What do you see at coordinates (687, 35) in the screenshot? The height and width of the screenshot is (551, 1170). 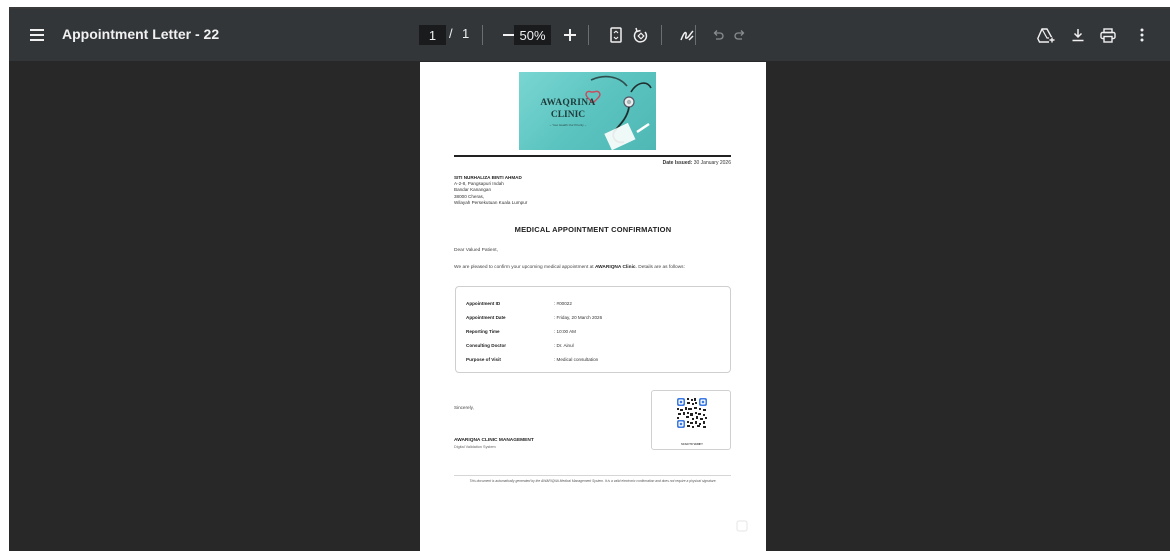 I see `annotate-icon` at bounding box center [687, 35].